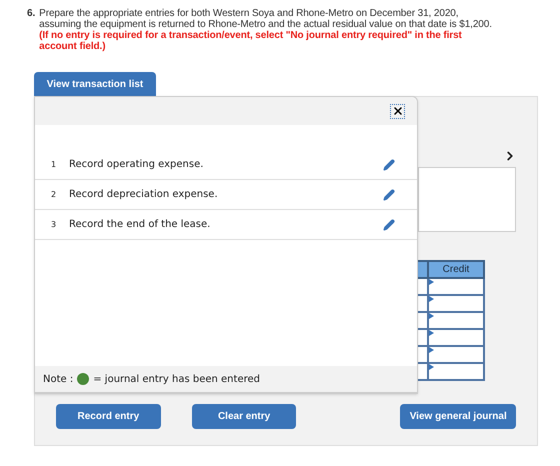 The width and height of the screenshot is (560, 466). What do you see at coordinates (108, 416) in the screenshot?
I see `record-entry-button: Record entry` at bounding box center [108, 416].